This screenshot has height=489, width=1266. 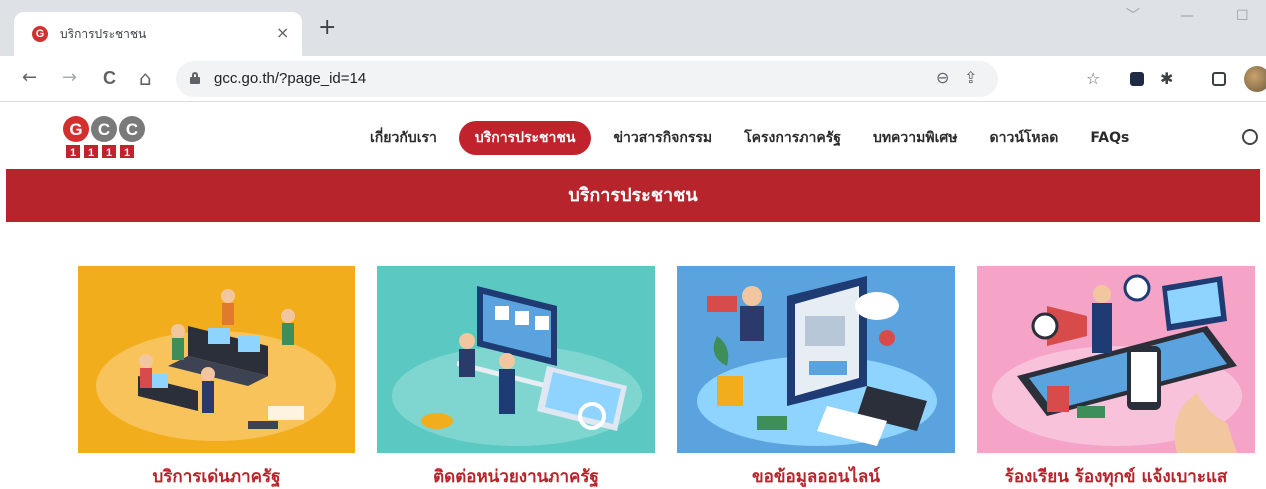 I want to click on gcc-logo: G C C 1 1 1 1, so click(x=105, y=136).